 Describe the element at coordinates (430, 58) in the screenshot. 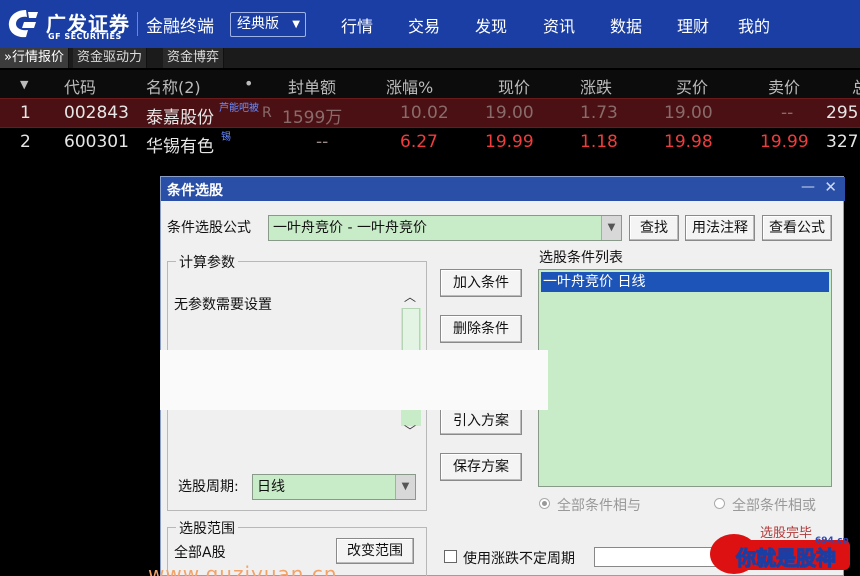

I see `tab-bar: »行情报价 资金驱动力 资金博弈` at that location.